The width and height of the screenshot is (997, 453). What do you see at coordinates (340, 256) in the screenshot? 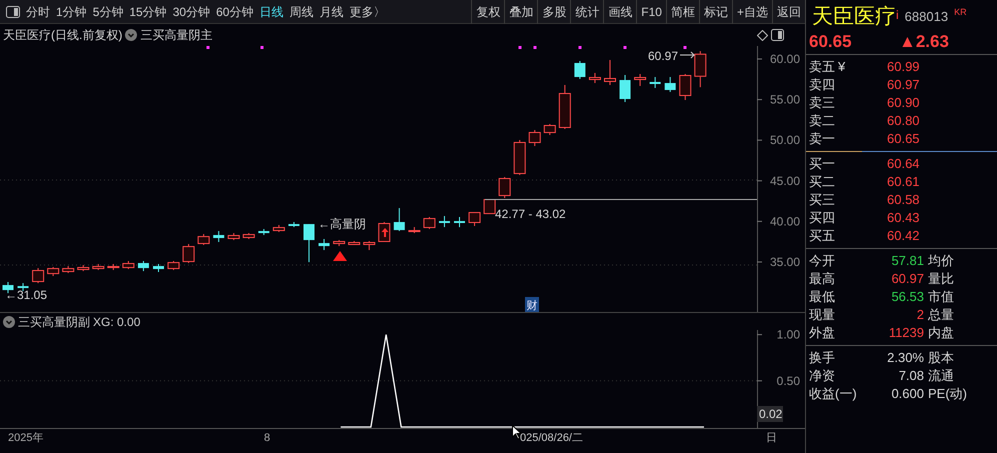
I see `triangle-marker` at bounding box center [340, 256].